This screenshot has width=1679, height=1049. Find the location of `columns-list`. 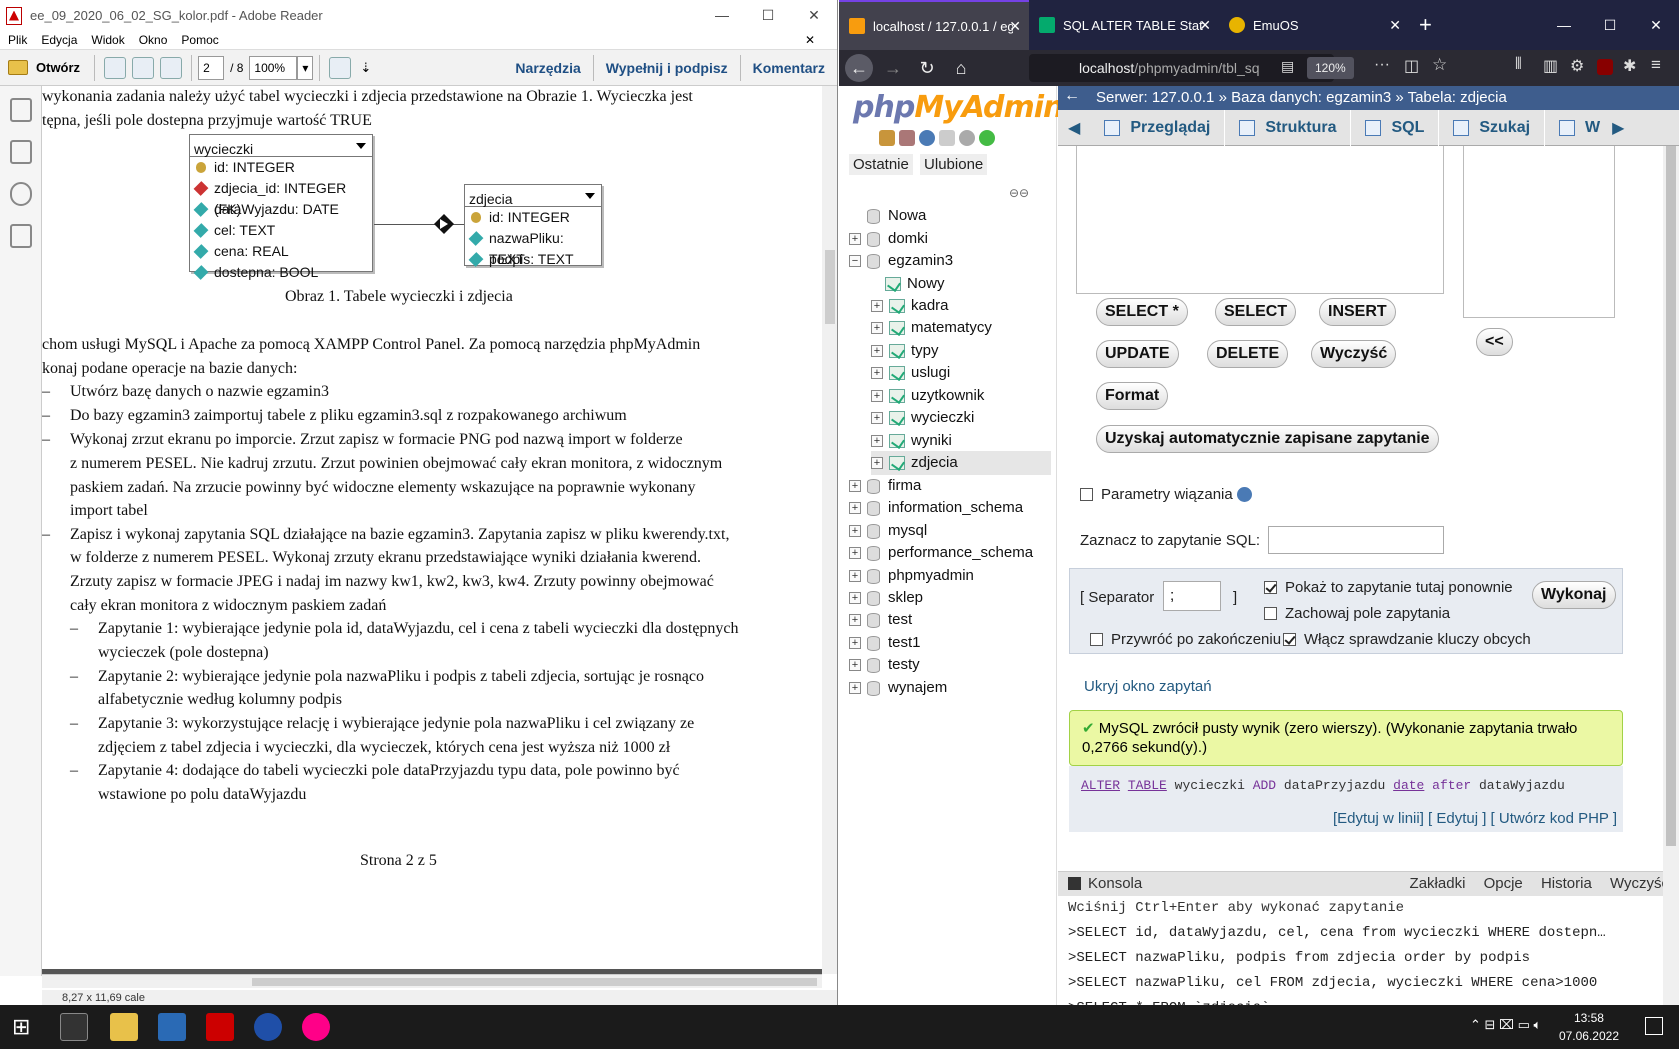

columns-list is located at coordinates (1539, 232).